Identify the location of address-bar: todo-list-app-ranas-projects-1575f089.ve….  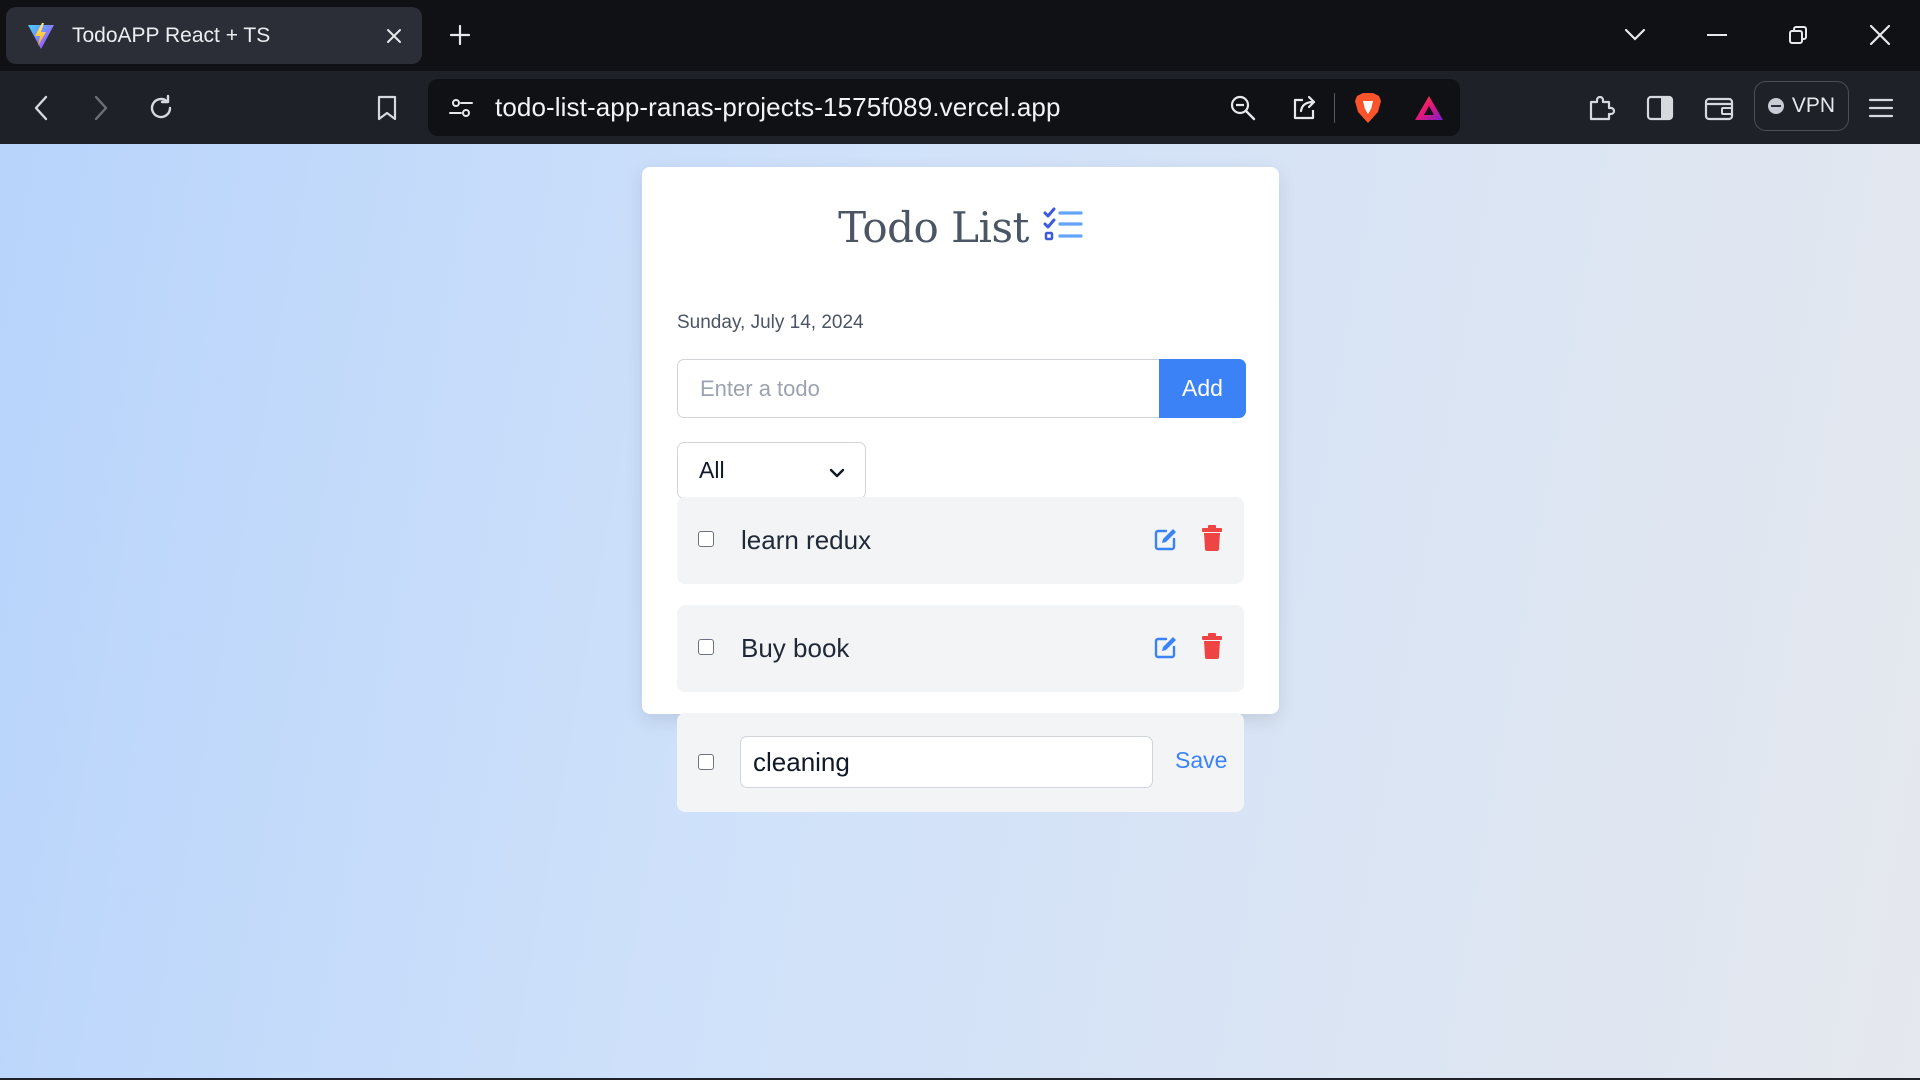
(944, 107).